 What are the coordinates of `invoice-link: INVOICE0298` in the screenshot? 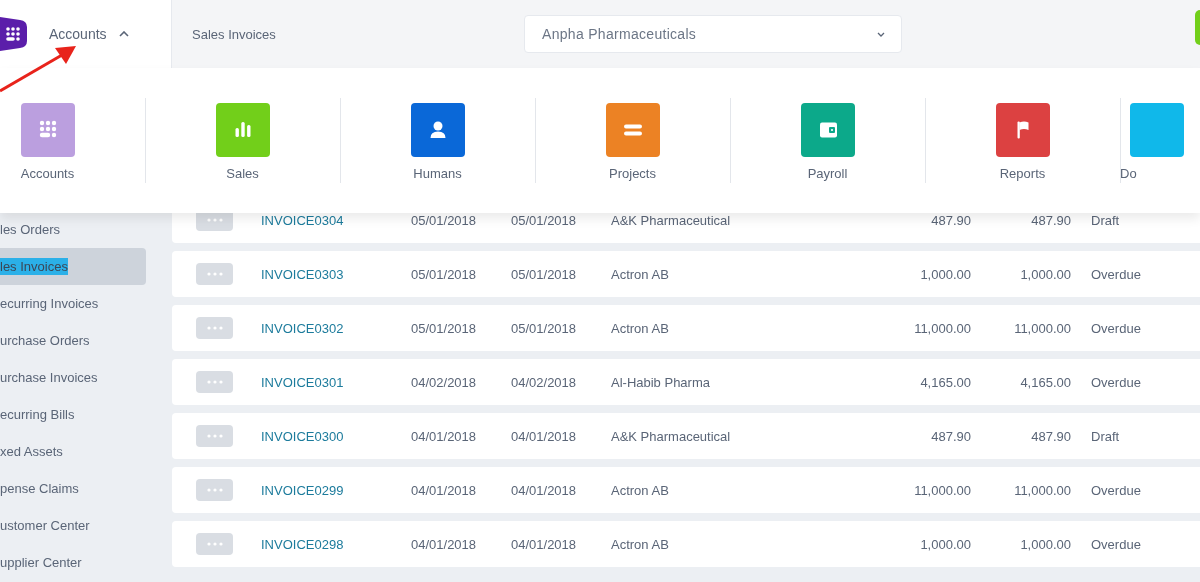 It's located at (302, 544).